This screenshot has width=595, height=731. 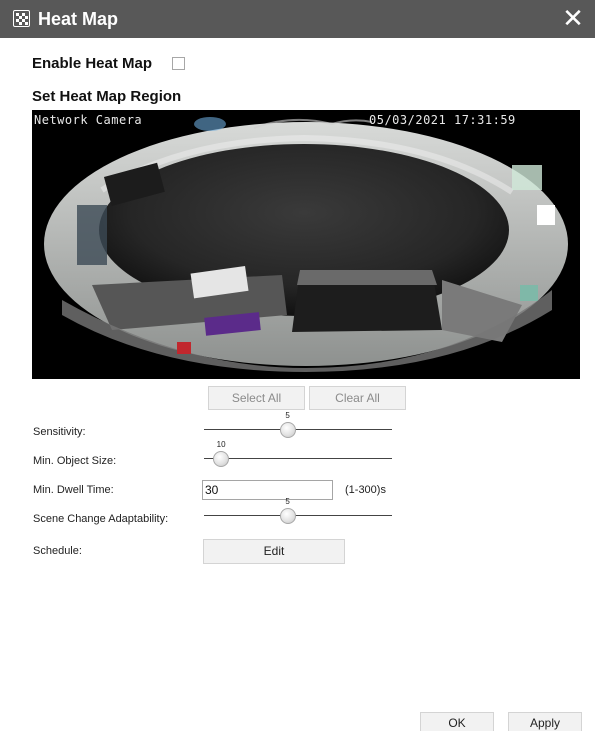 What do you see at coordinates (221, 444) in the screenshot?
I see `min-object-size-value: 10` at bounding box center [221, 444].